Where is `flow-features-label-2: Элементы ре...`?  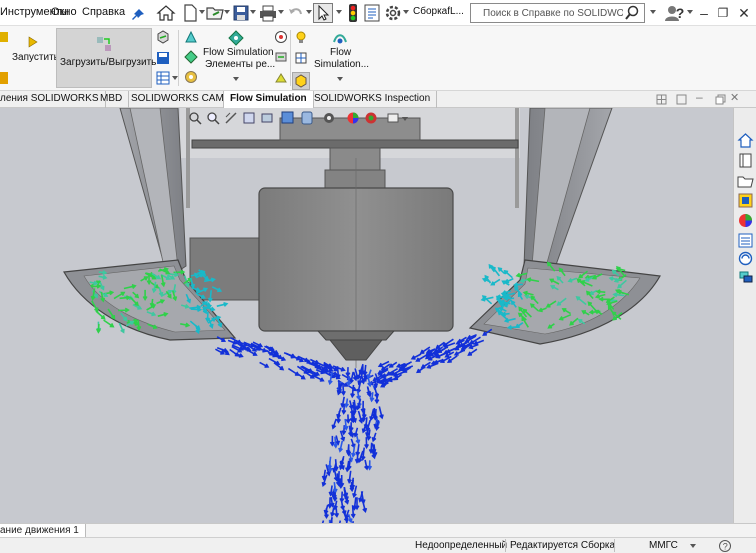
flow-features-label-2: Элементы ре... is located at coordinates (240, 64).